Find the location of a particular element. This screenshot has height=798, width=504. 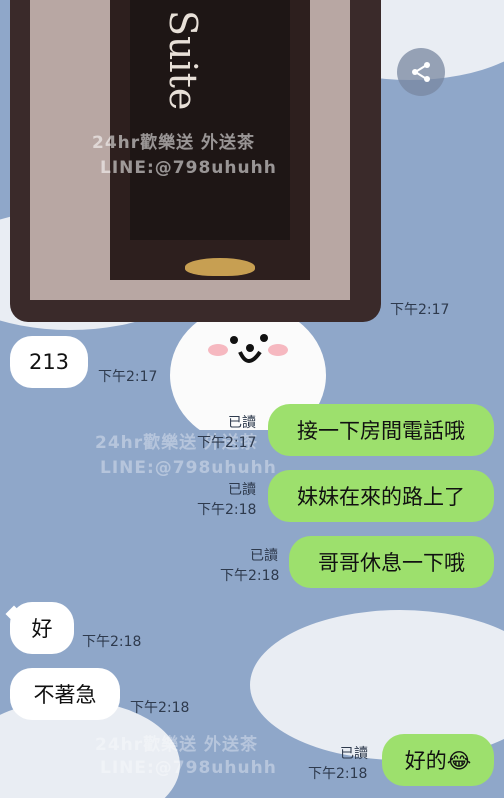

photo-watermark: LINE:@798uhuhh is located at coordinates (188, 168).